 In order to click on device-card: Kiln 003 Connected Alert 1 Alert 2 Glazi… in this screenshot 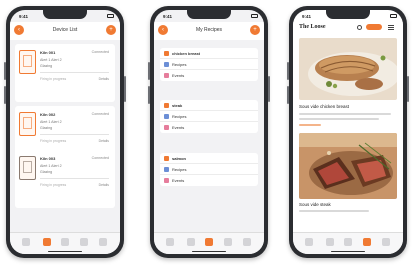, I will do `click(65, 179)`.